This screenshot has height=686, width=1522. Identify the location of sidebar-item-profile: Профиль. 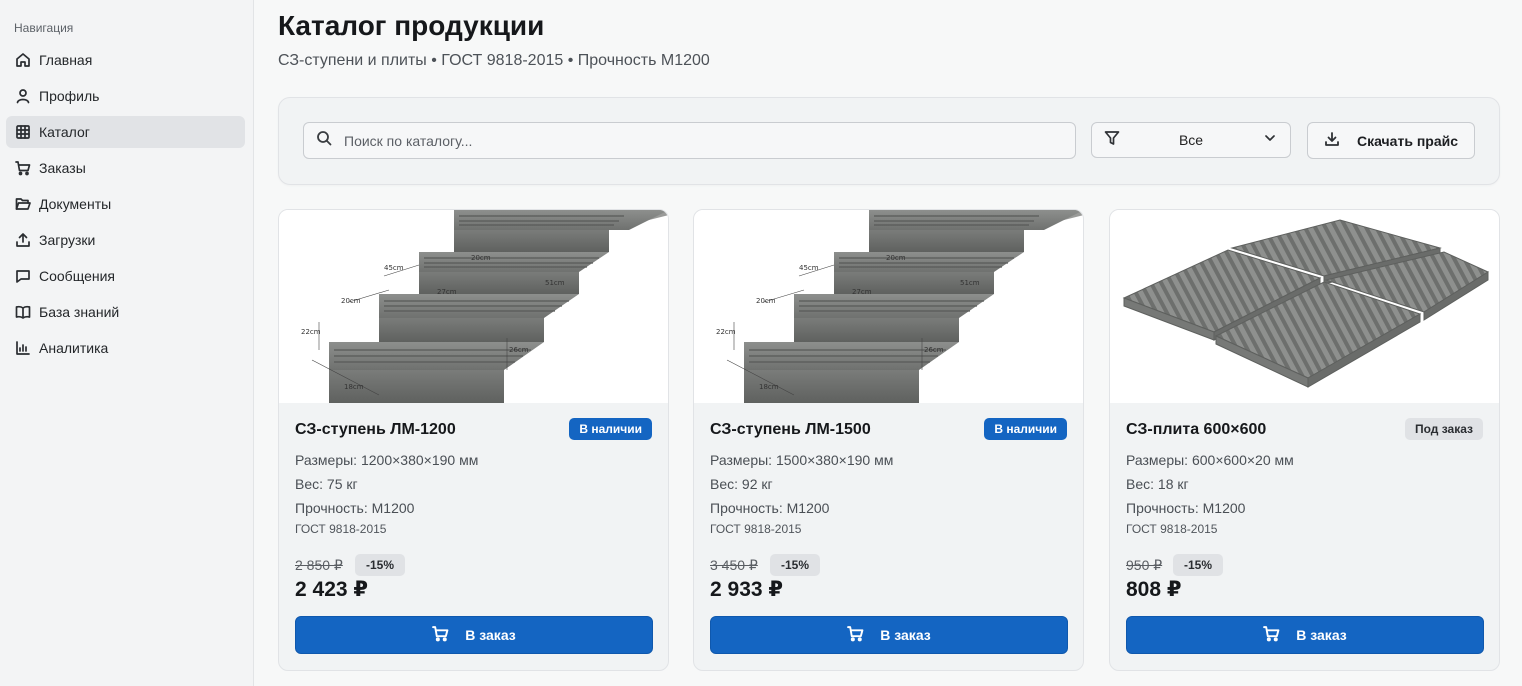
(125, 96).